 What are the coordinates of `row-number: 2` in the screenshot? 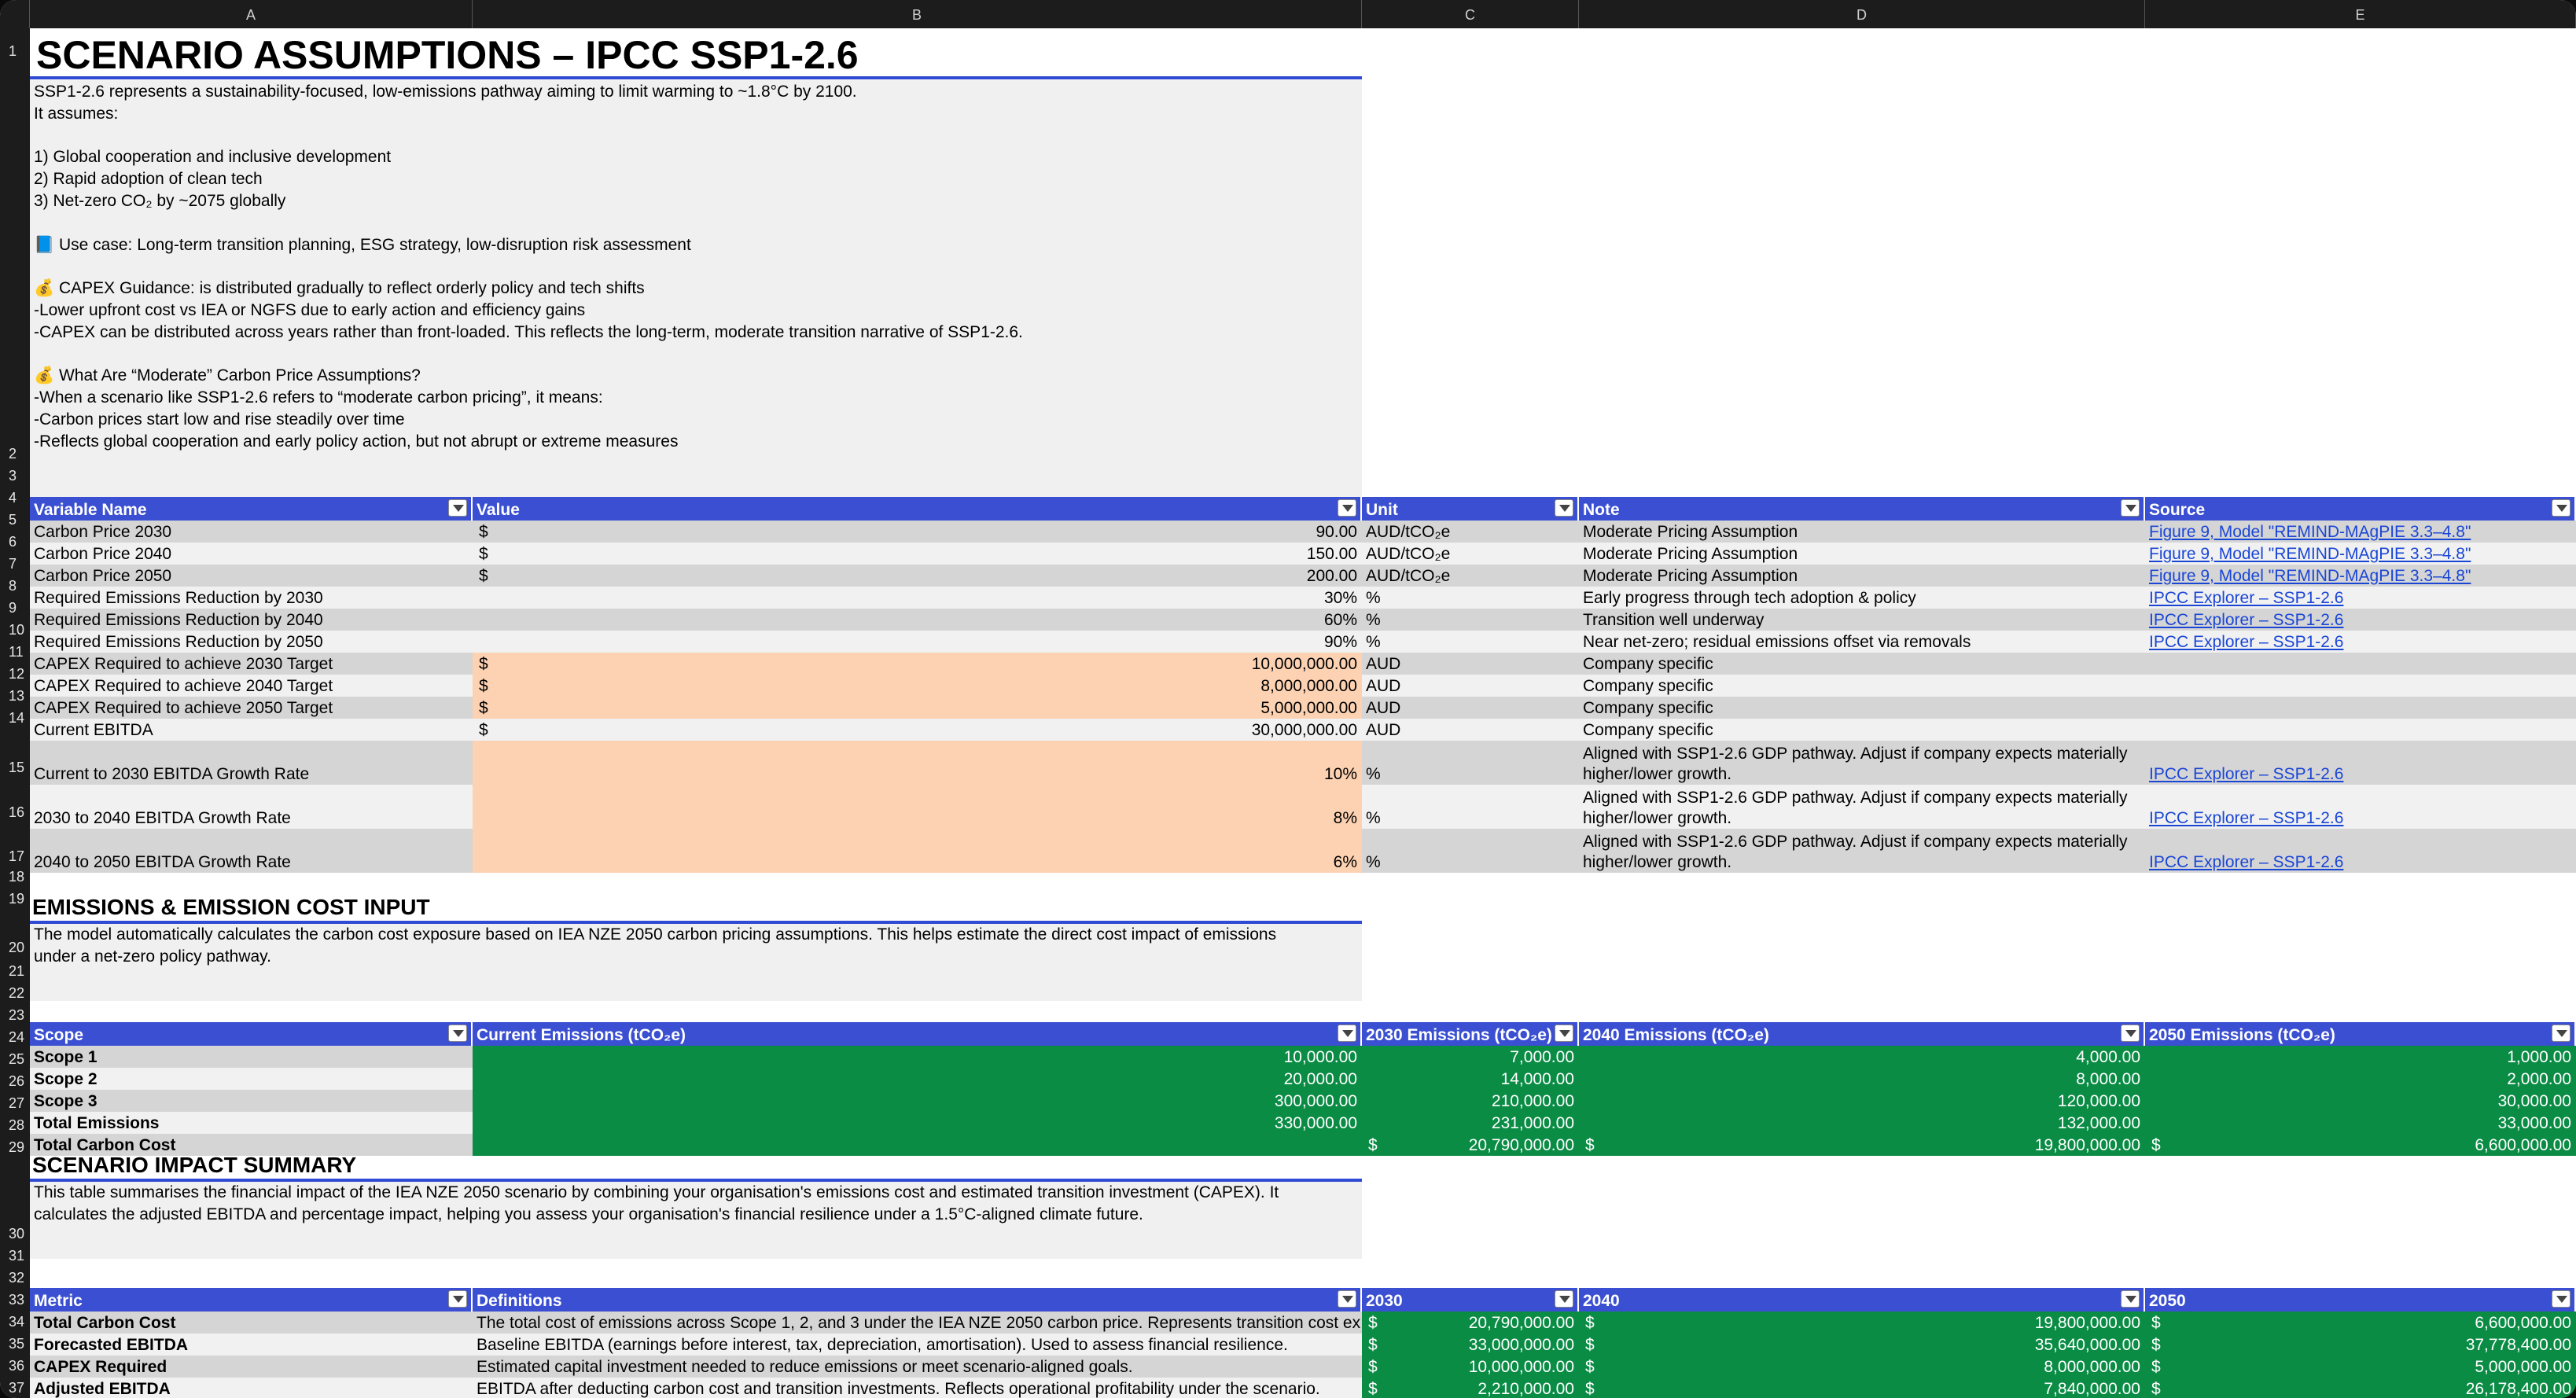 It's located at (15, 454).